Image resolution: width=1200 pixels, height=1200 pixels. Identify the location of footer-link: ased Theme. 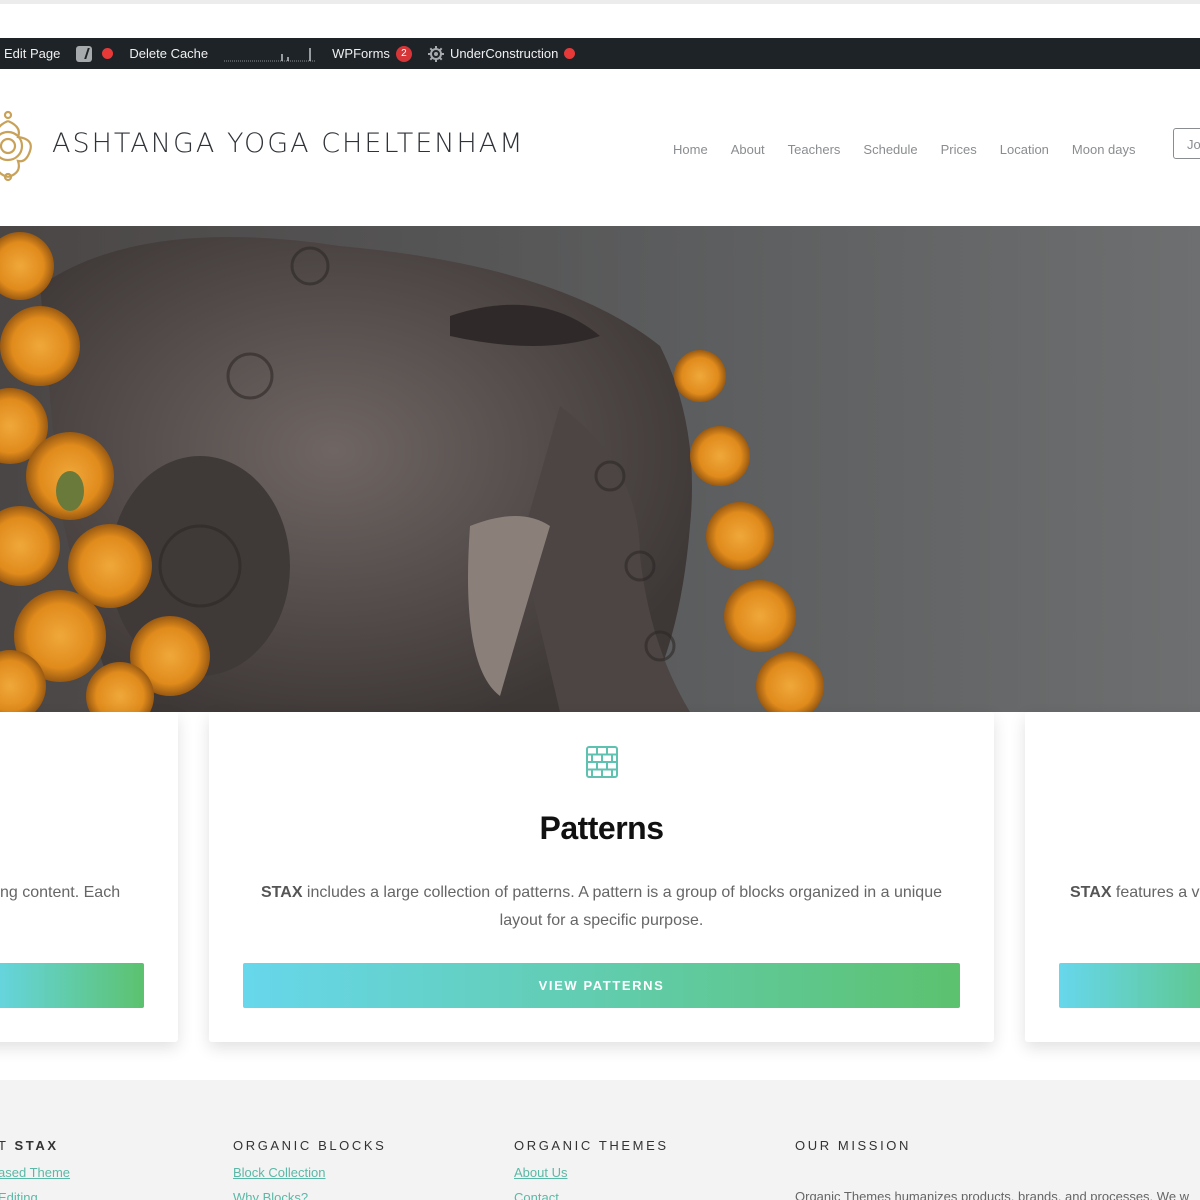
(35, 1172).